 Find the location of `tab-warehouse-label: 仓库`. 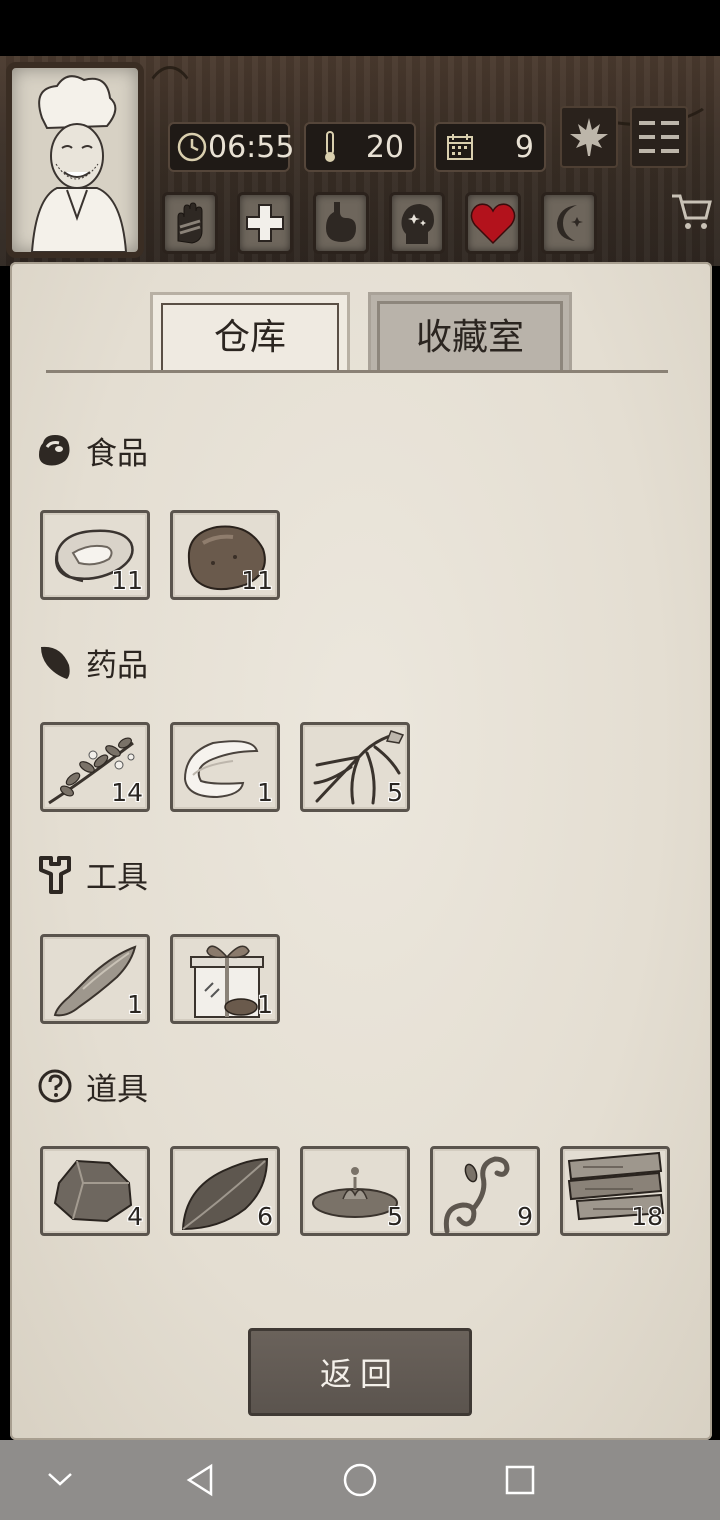

tab-warehouse-label: 仓库 is located at coordinates (249, 337).